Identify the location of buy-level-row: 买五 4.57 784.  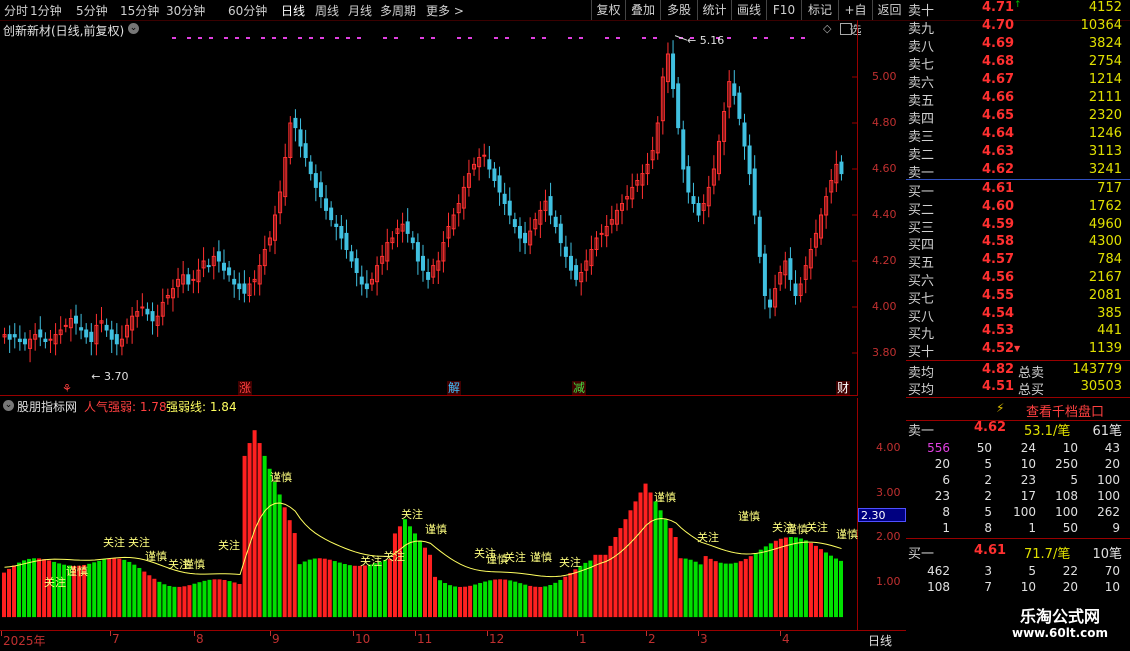
(1015, 261).